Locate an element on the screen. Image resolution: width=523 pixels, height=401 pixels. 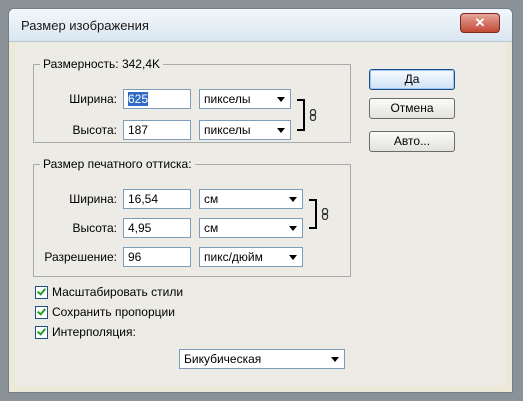
pixel-link-bracket is located at coordinates (301, 115).